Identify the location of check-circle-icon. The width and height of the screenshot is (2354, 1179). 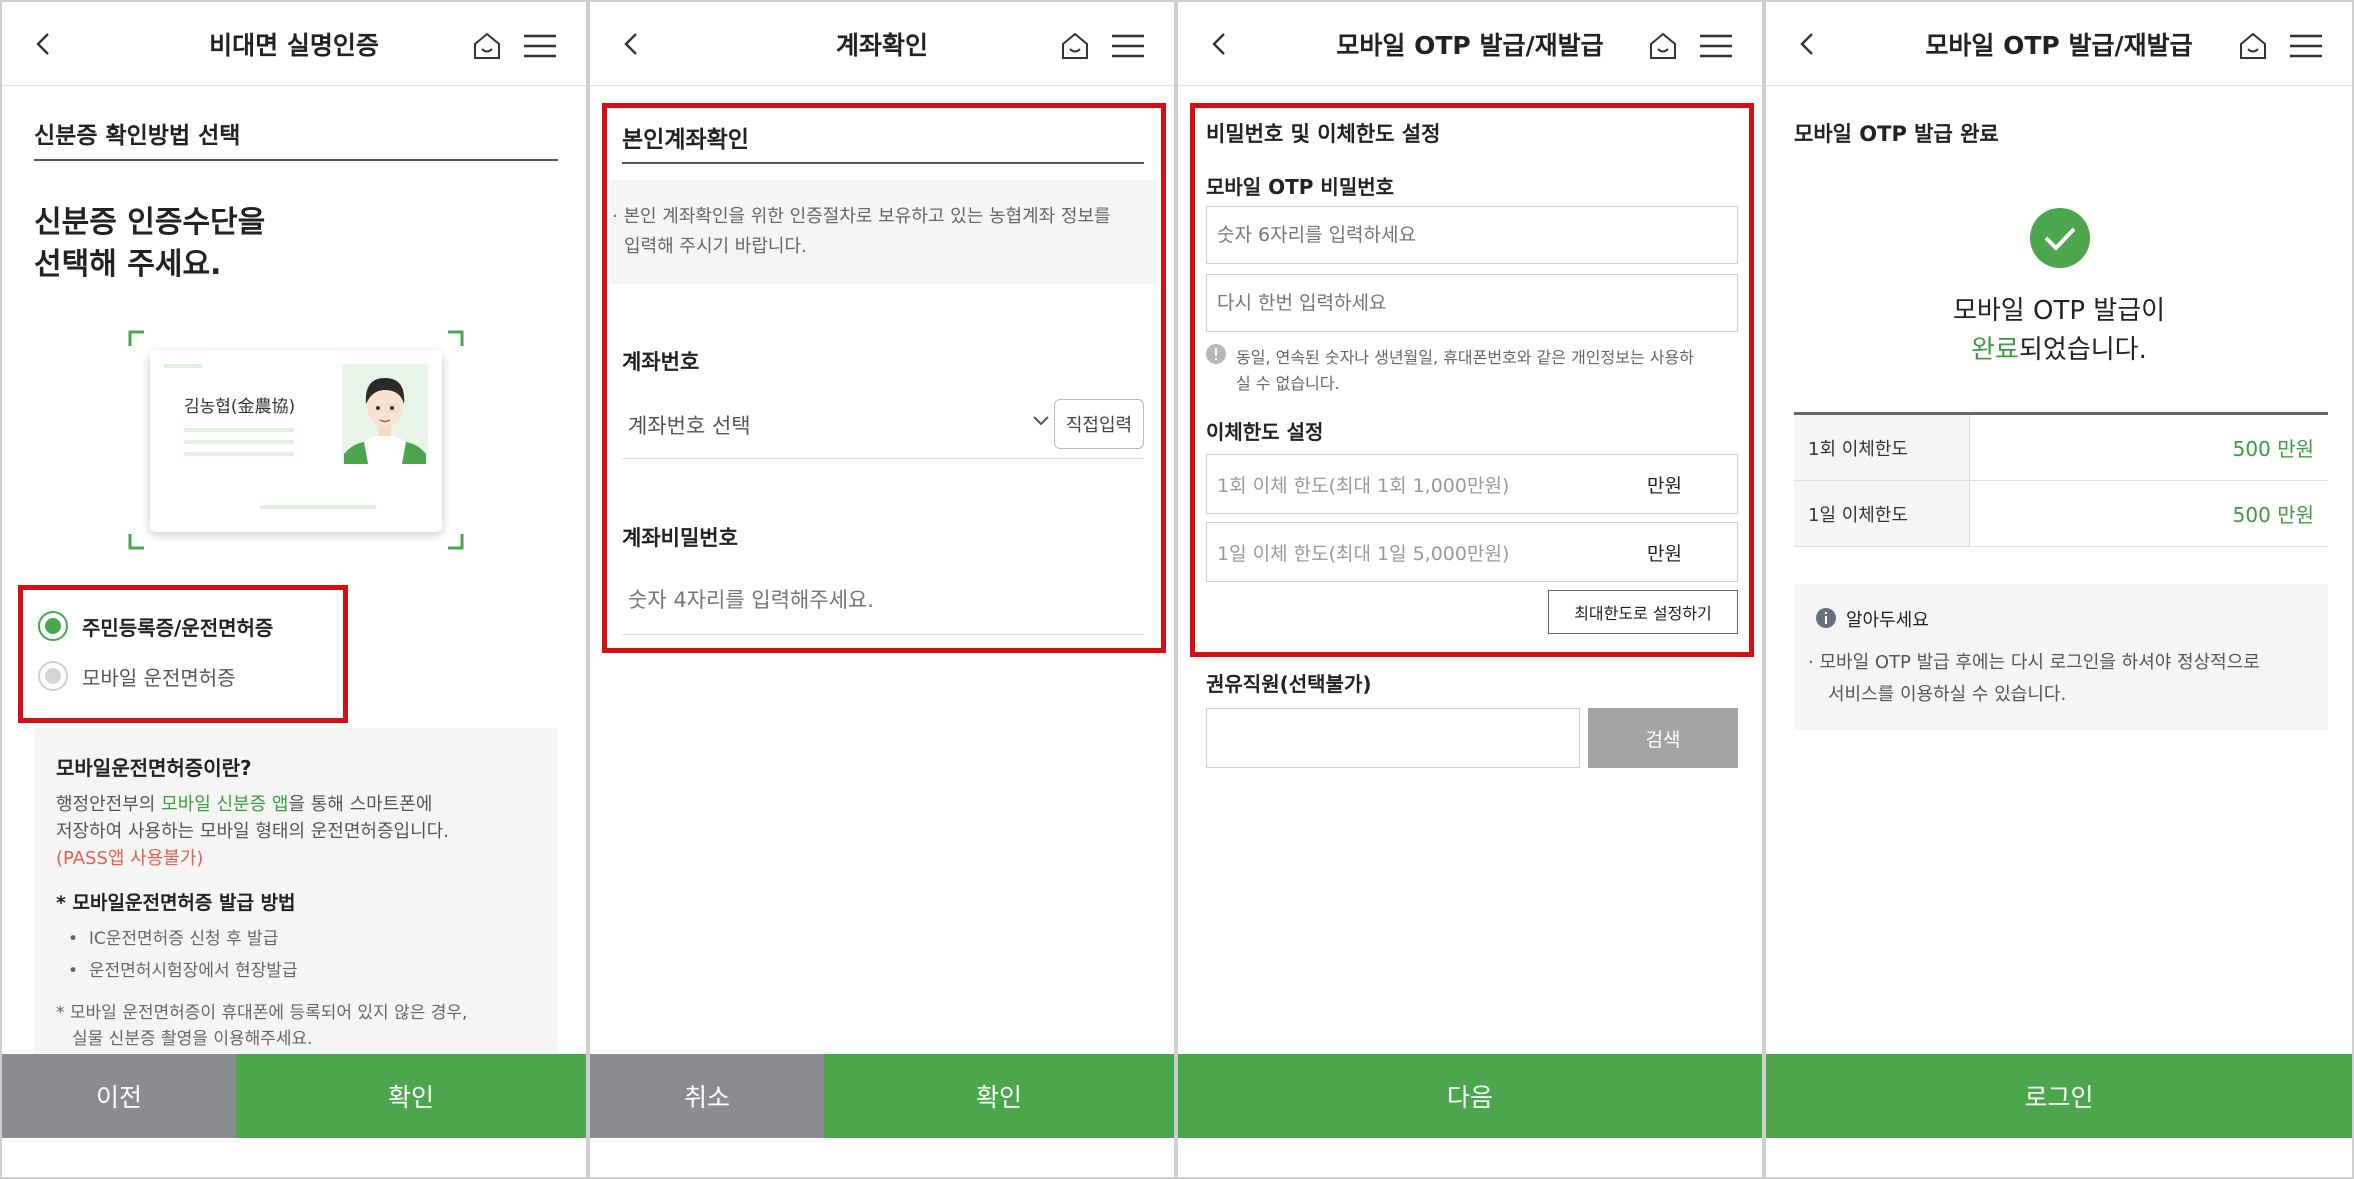
(2060, 238).